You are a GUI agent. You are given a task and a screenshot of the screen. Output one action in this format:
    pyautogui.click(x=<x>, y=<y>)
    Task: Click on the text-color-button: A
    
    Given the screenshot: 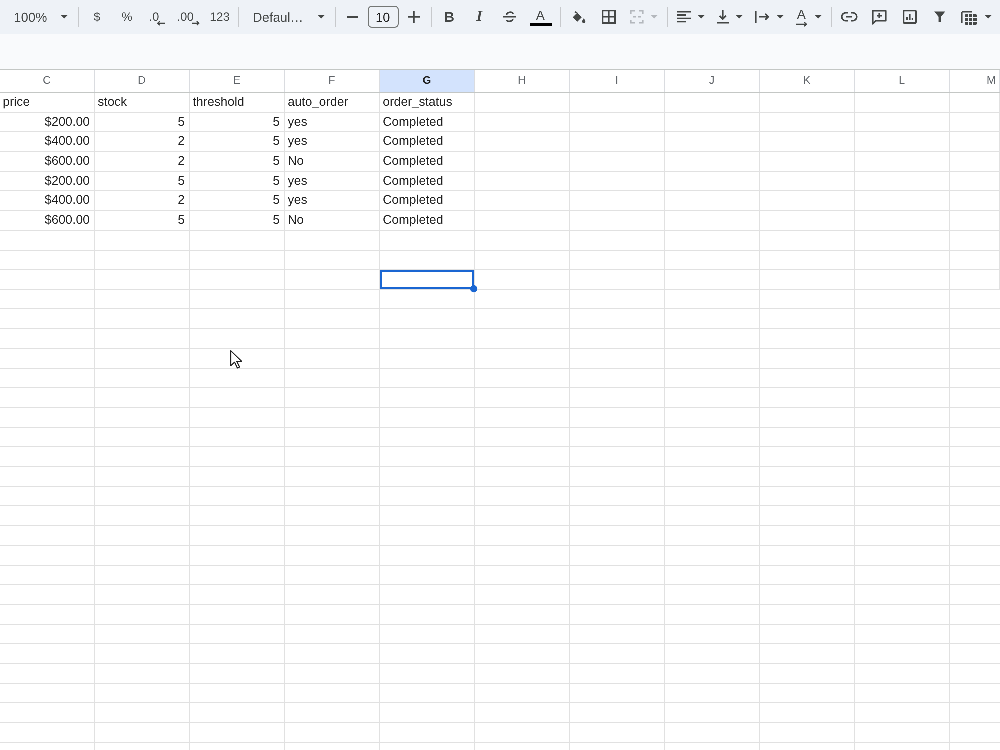 What is the action you would take?
    pyautogui.click(x=541, y=17)
    